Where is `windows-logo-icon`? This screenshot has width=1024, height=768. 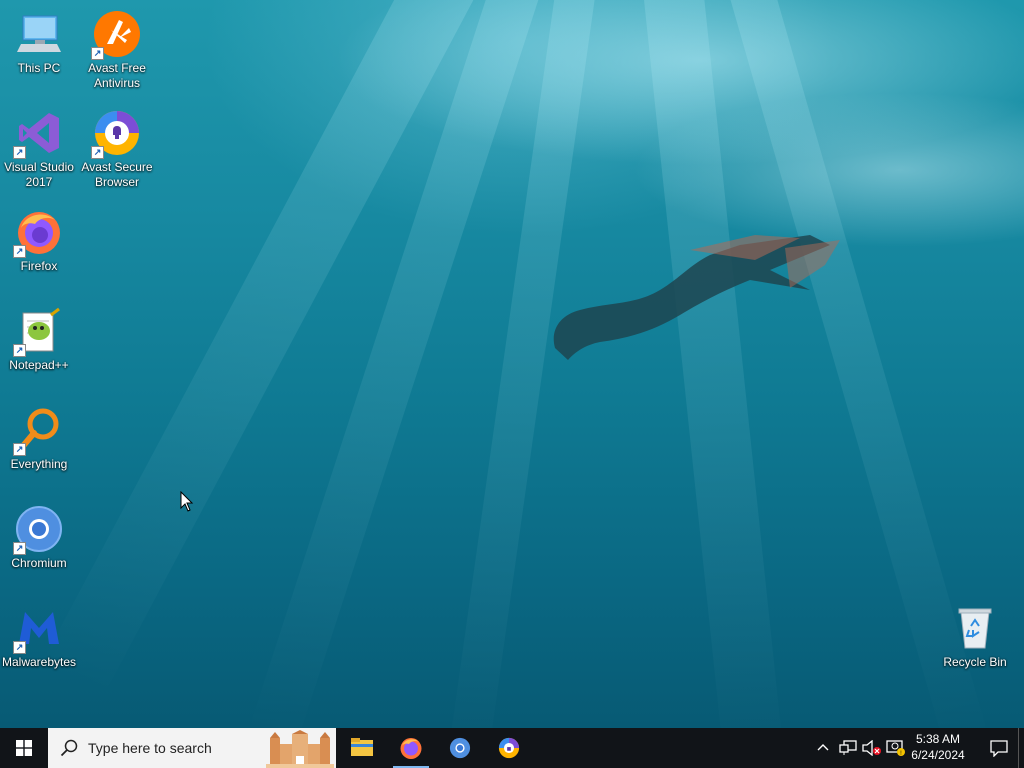 windows-logo-icon is located at coordinates (24, 748).